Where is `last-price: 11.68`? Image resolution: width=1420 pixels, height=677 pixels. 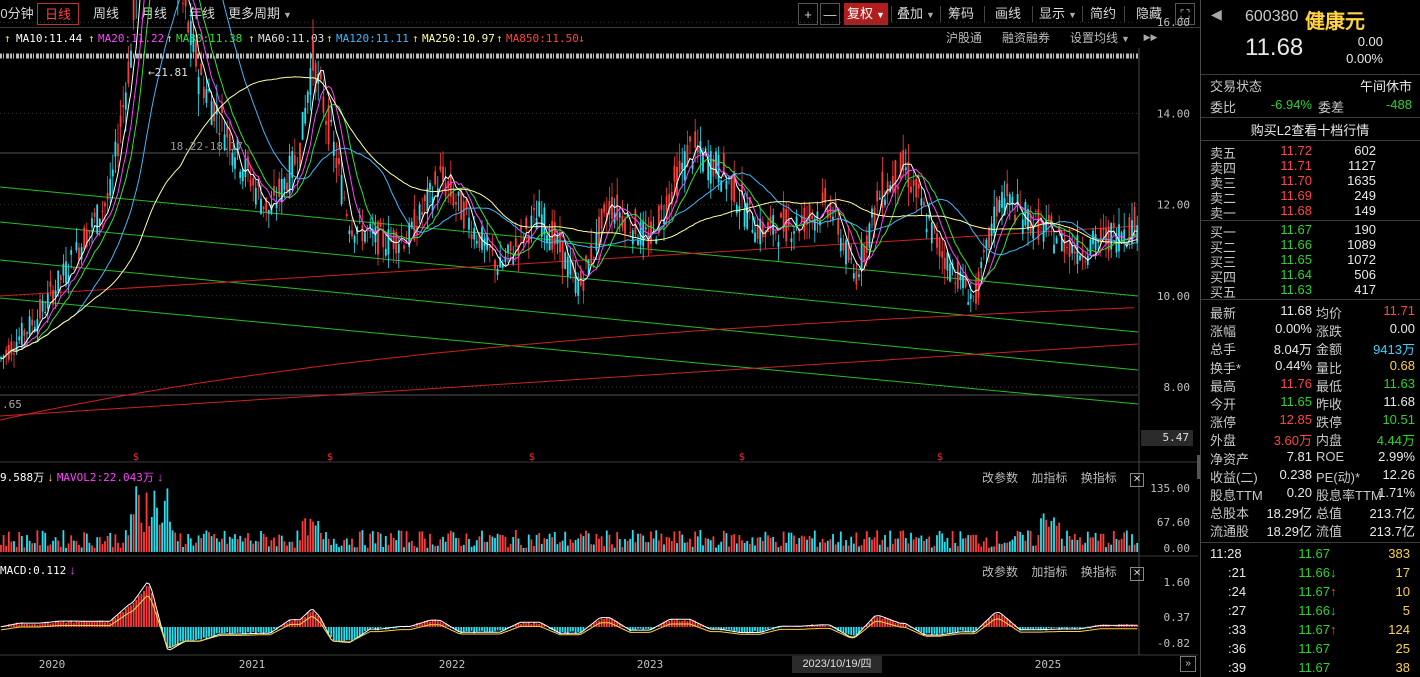 last-price: 11.68 is located at coordinates (1274, 47).